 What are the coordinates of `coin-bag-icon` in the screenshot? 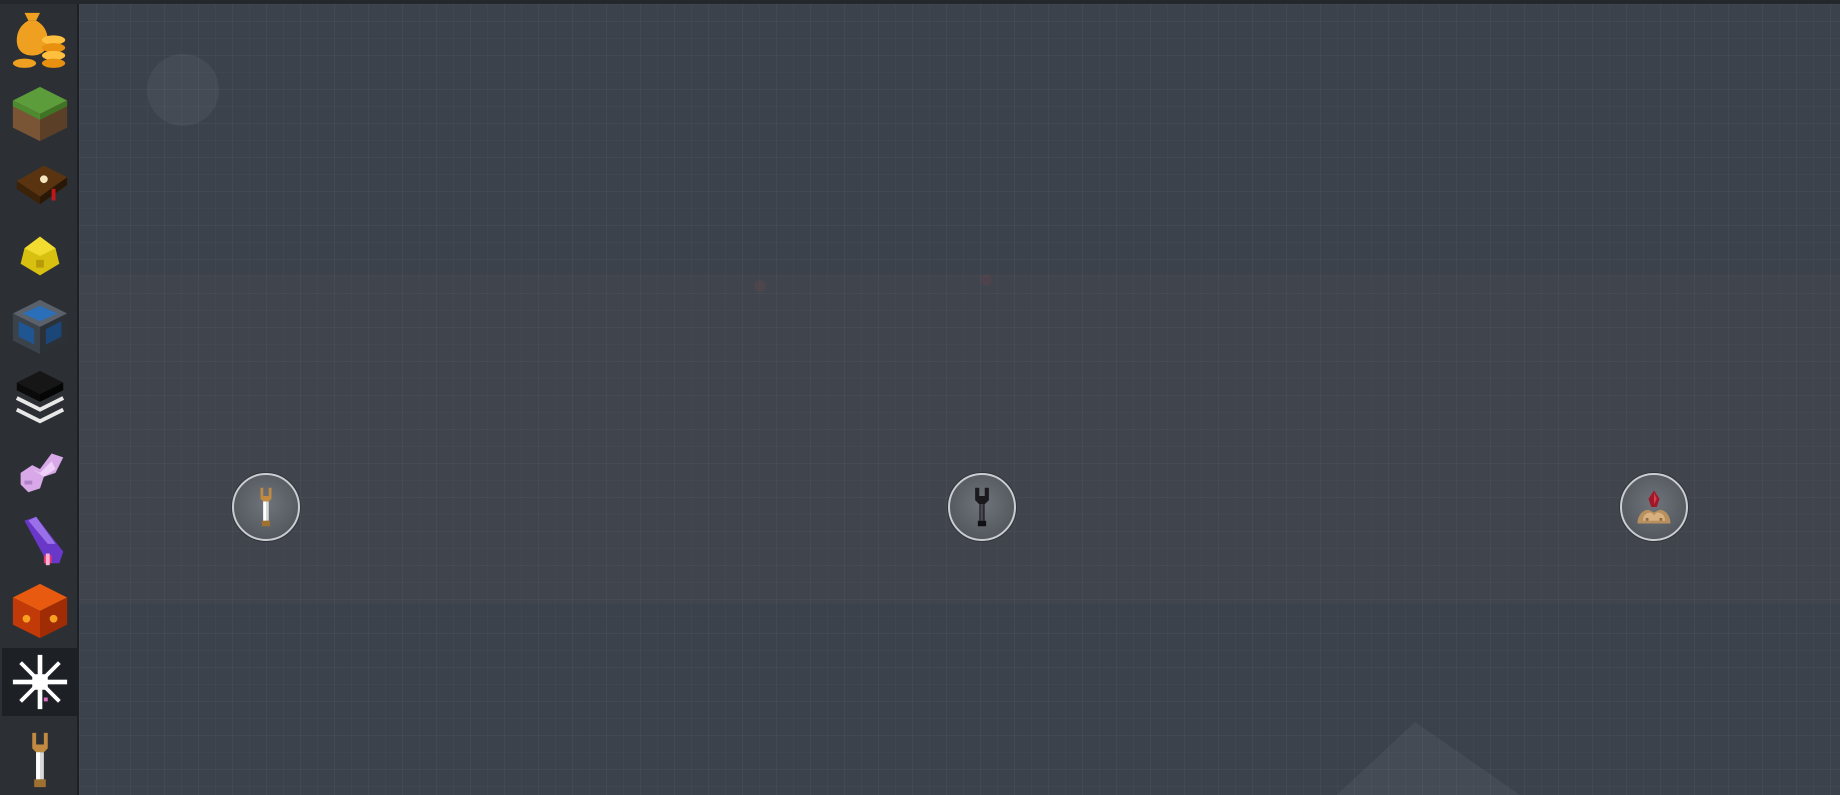 It's located at (39, 40).